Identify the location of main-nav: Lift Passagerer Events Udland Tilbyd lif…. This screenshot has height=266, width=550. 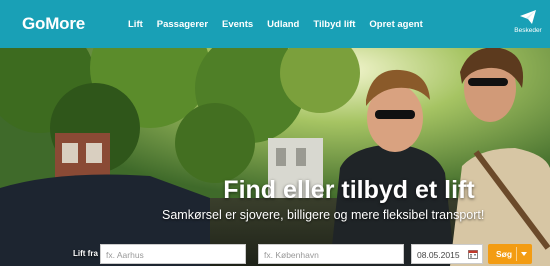
(275, 24).